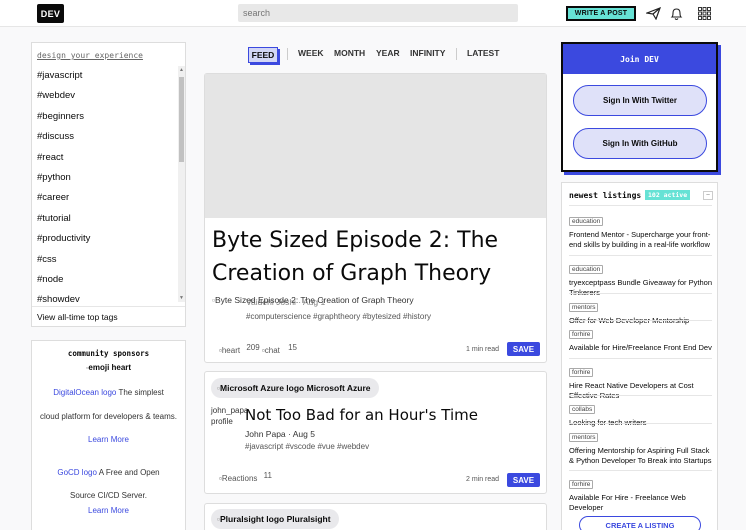  What do you see at coordinates (427, 53) in the screenshot?
I see `tab-infinity: INFINITY` at bounding box center [427, 53].